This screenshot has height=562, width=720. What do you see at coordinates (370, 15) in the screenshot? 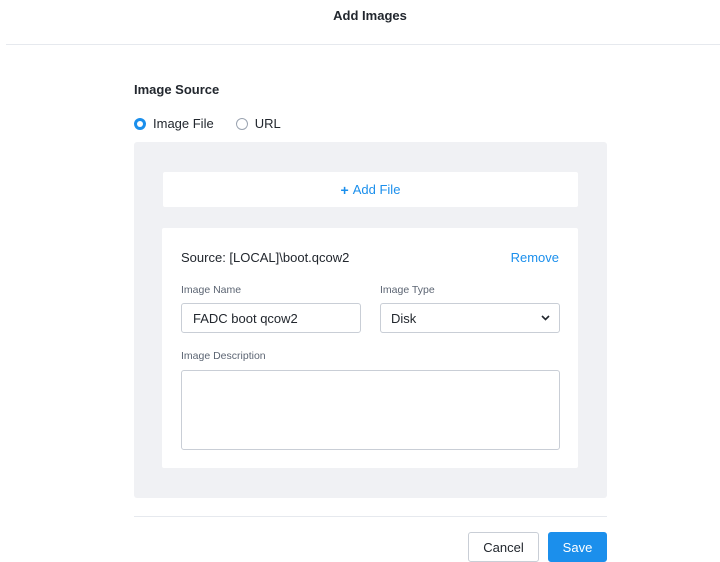
I see `dialog-title: Add Images` at bounding box center [370, 15].